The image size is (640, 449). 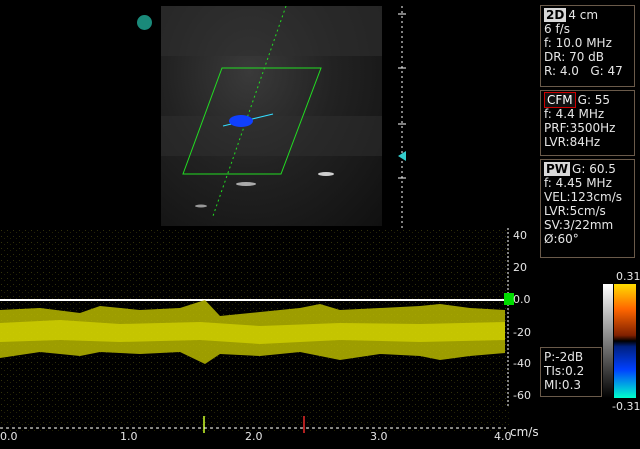 What do you see at coordinates (594, 169) in the screenshot?
I see `gain-pw: G: 60.5` at bounding box center [594, 169].